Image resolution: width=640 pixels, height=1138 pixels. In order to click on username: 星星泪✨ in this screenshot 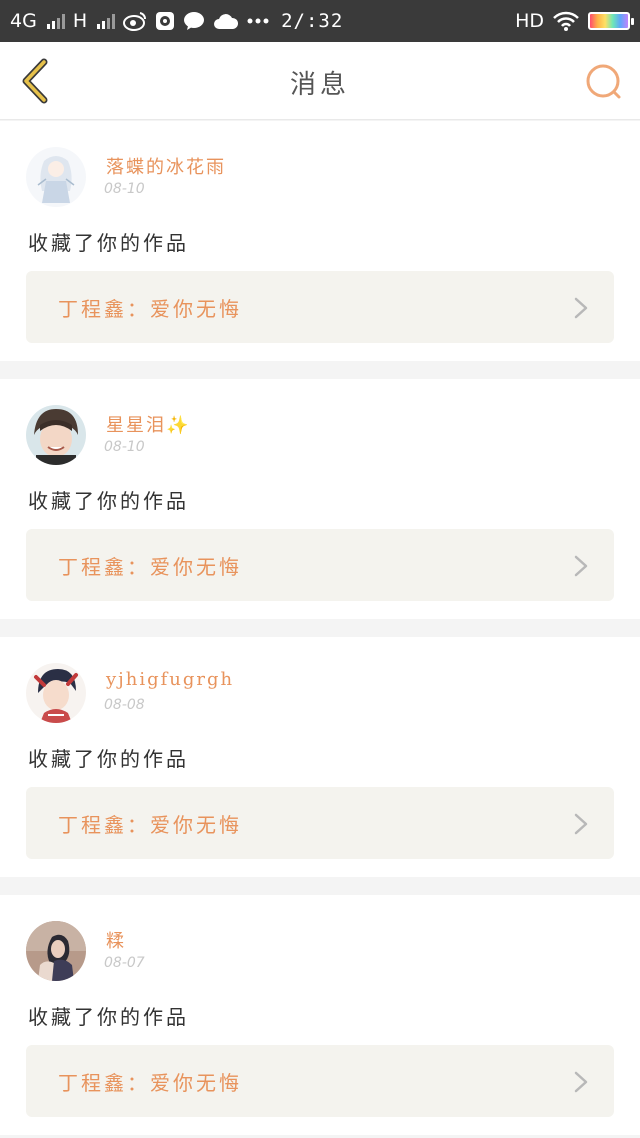, I will do `click(148, 424)`.